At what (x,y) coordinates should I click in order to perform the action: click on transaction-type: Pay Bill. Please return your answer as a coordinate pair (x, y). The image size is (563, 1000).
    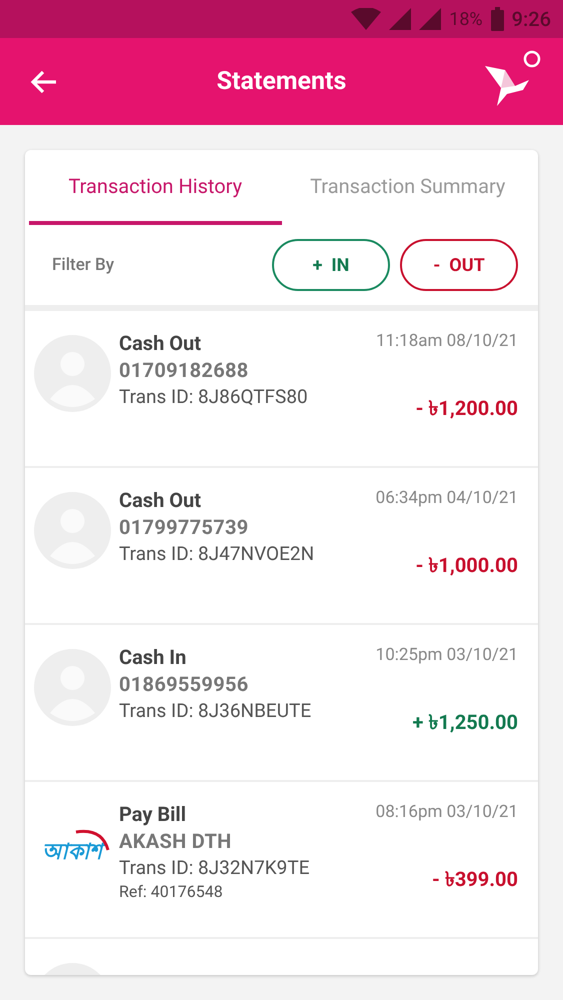
    Looking at the image, I should click on (153, 814).